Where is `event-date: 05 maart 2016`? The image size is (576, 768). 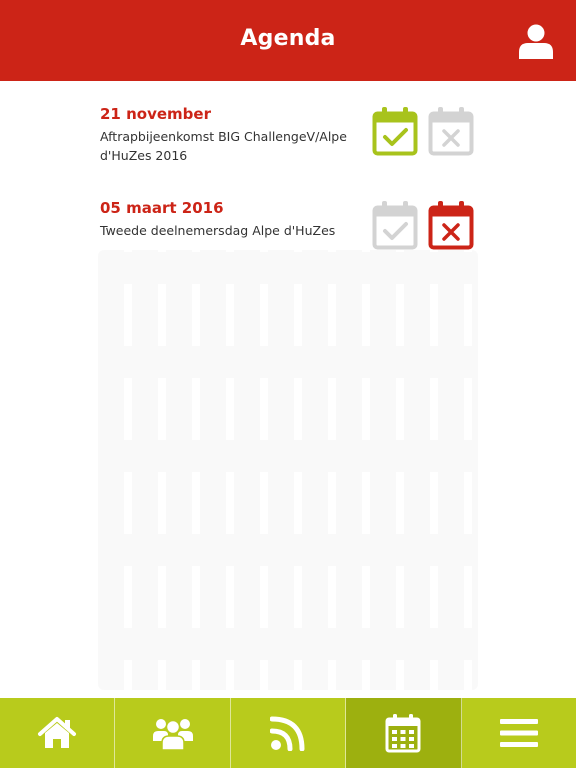
event-date: 05 maart 2016 is located at coordinates (162, 208).